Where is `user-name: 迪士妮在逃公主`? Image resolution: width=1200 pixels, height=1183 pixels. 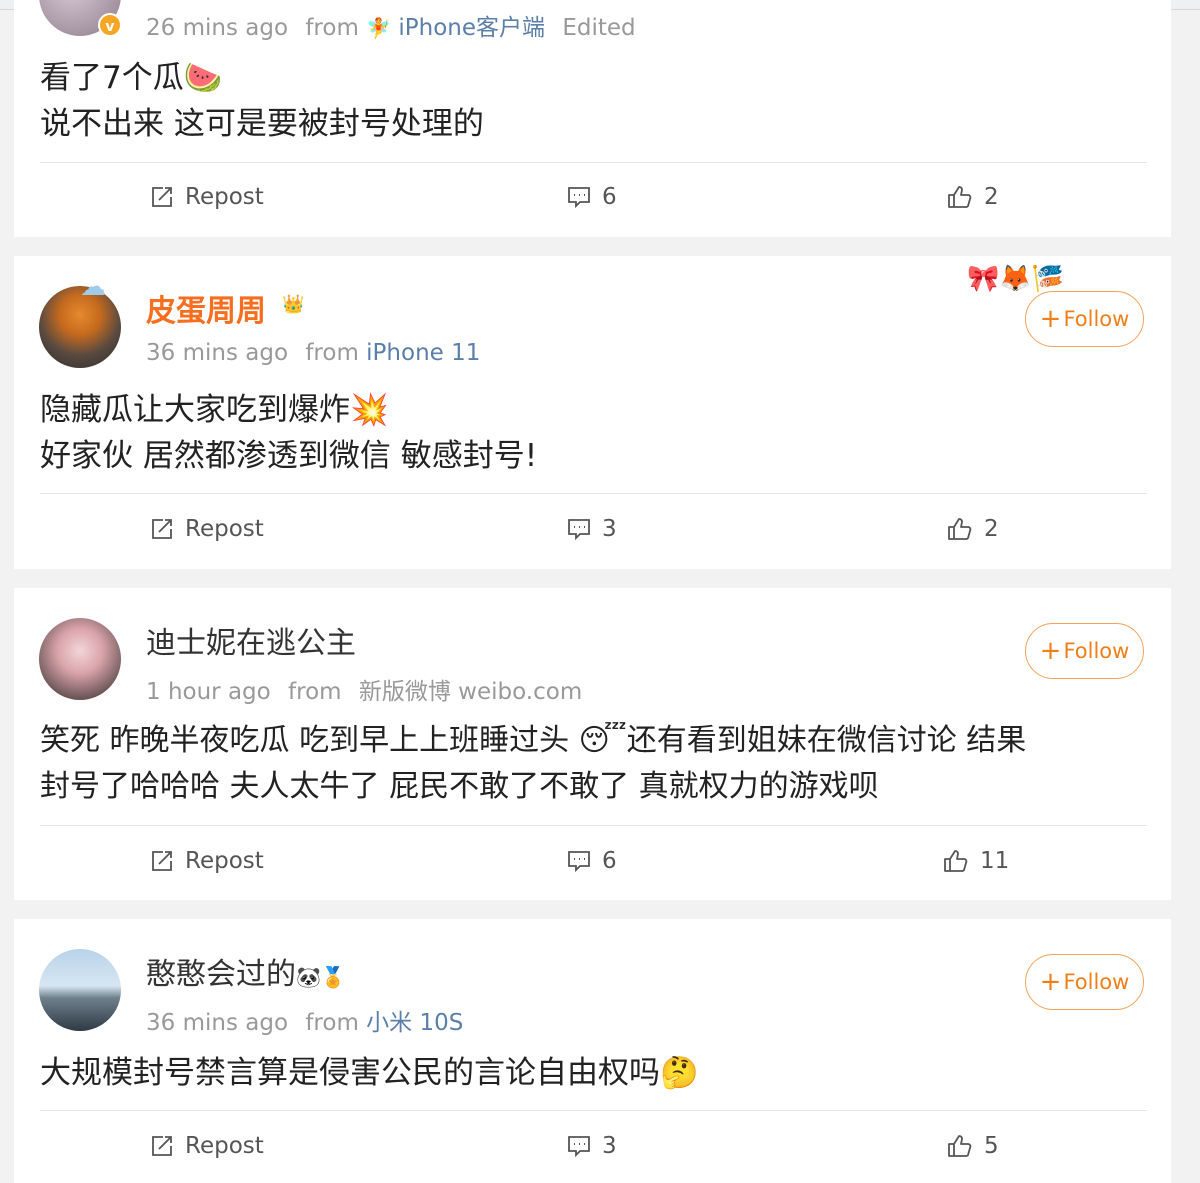 user-name: 迪士妮在逃公主 is located at coordinates (251, 640).